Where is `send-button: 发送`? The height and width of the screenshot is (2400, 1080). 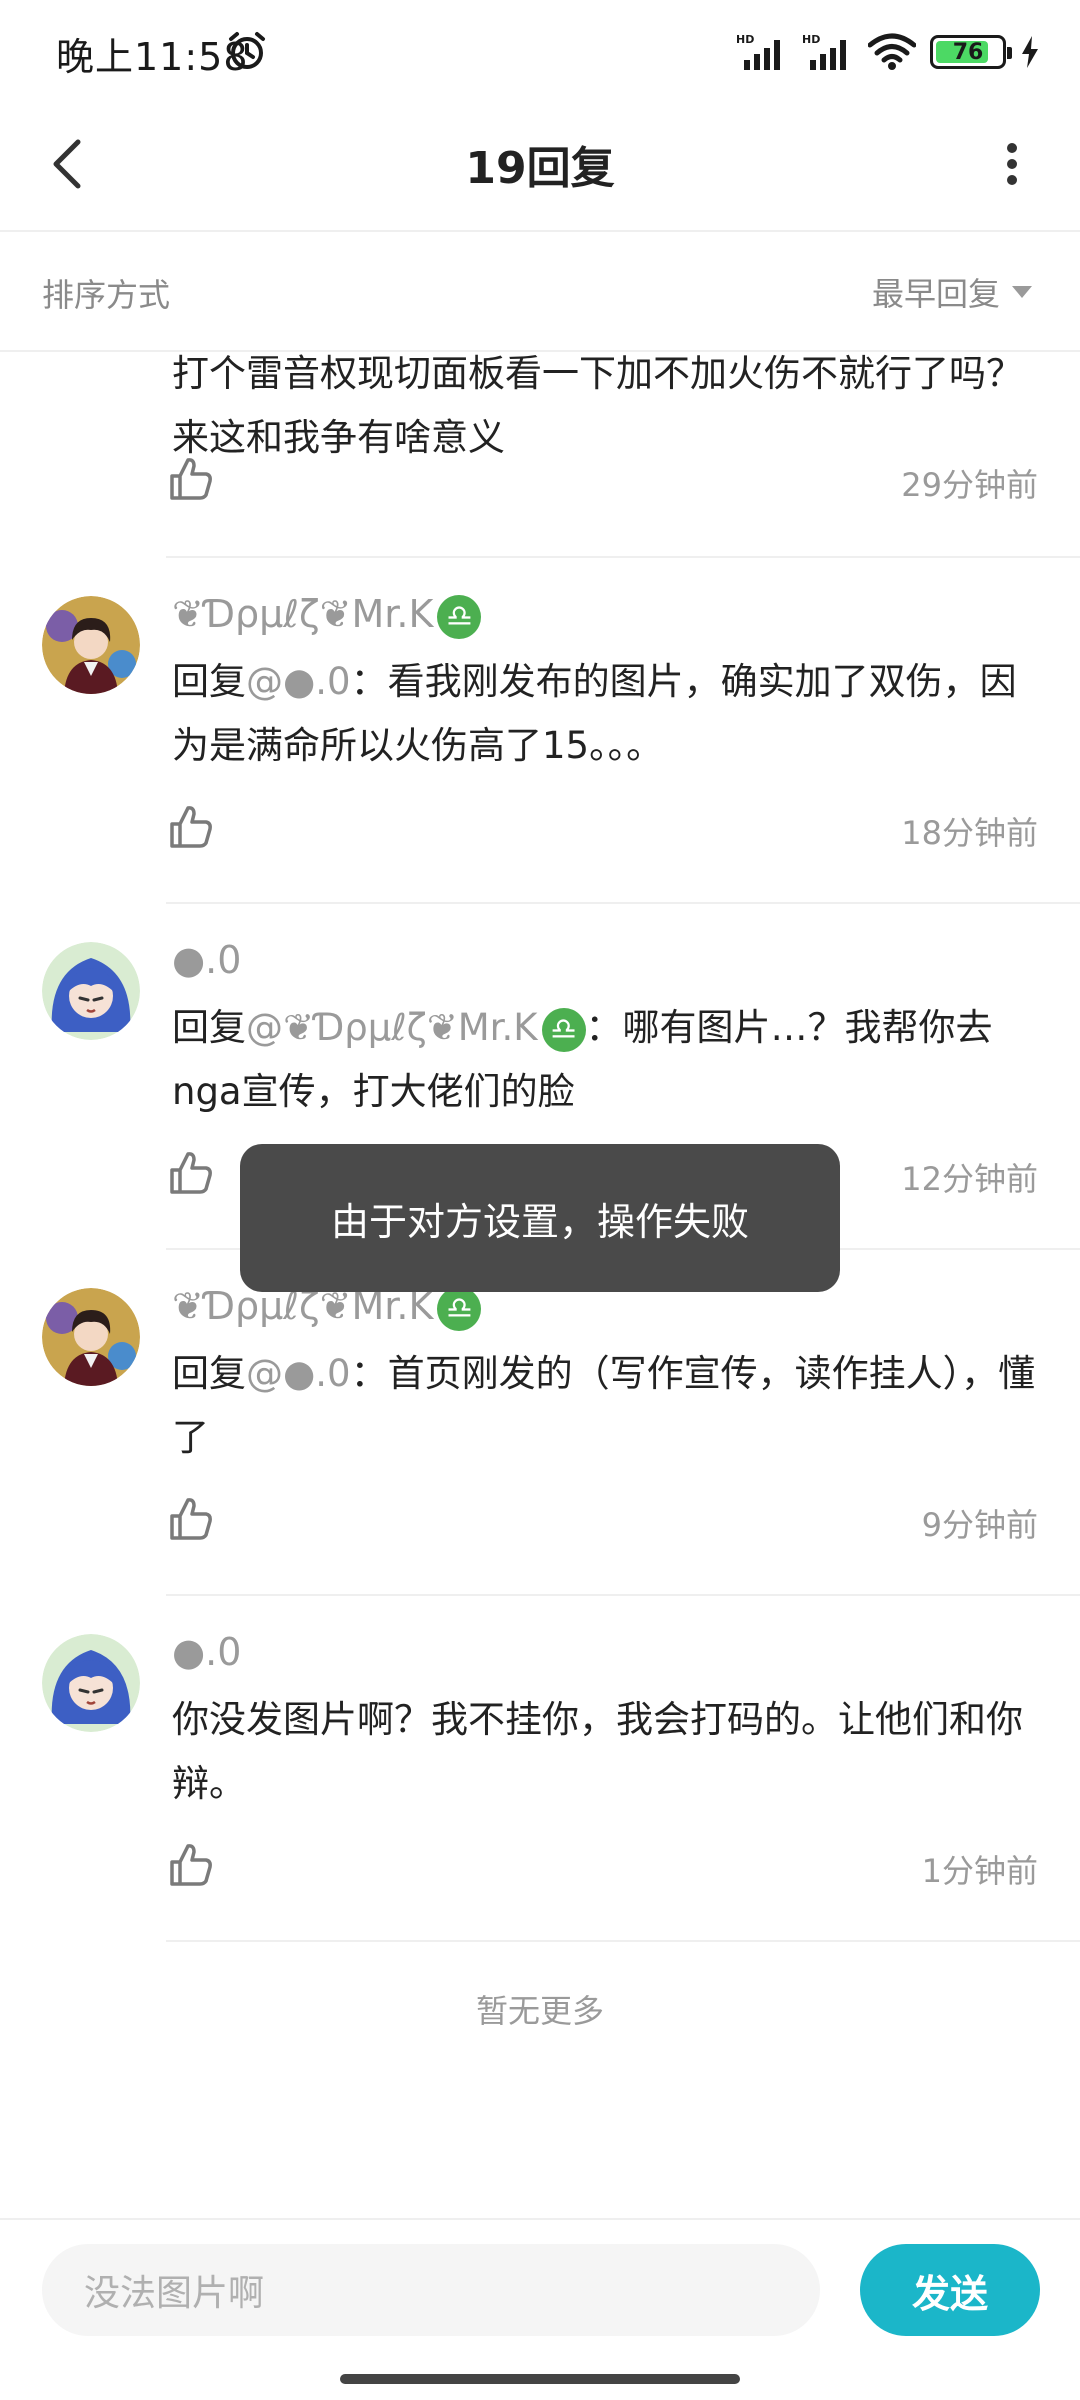 send-button: 发送 is located at coordinates (950, 2290).